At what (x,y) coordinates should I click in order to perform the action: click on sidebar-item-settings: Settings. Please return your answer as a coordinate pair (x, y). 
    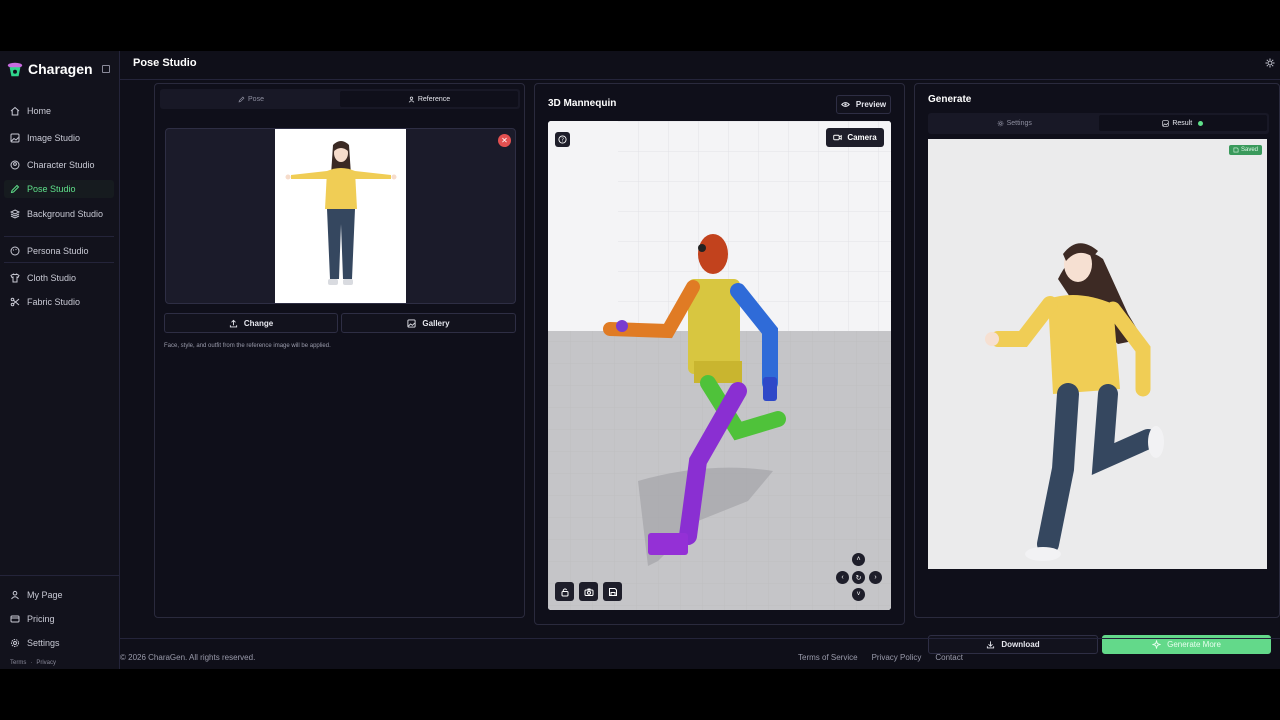
    Looking at the image, I should click on (59, 643).